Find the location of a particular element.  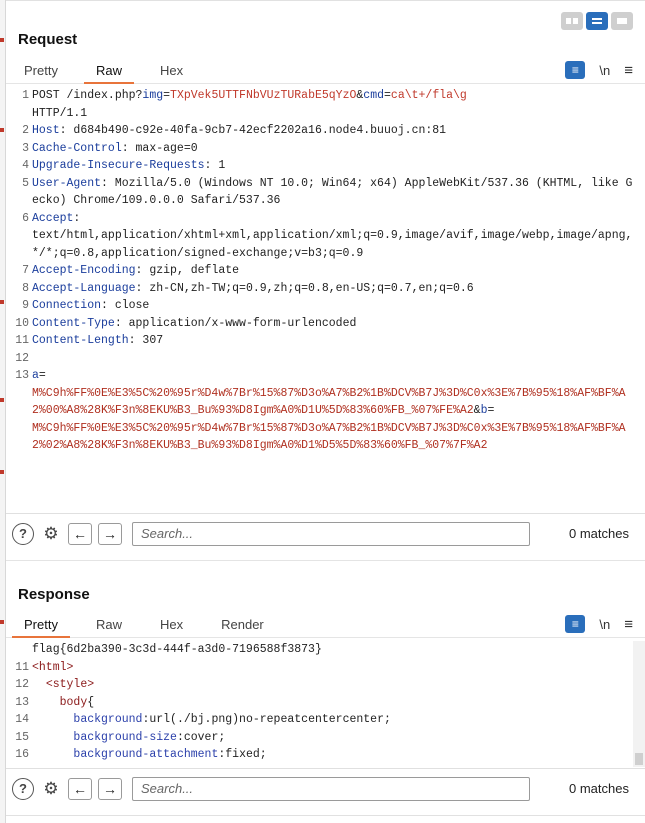

code-line: 3 Cache-Control: max-age=0 is located at coordinates (325, 149).